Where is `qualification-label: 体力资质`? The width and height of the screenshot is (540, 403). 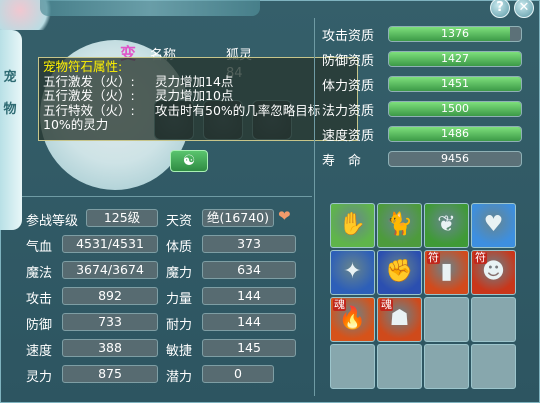
qualification-label: 体力资质 is located at coordinates (348, 86).